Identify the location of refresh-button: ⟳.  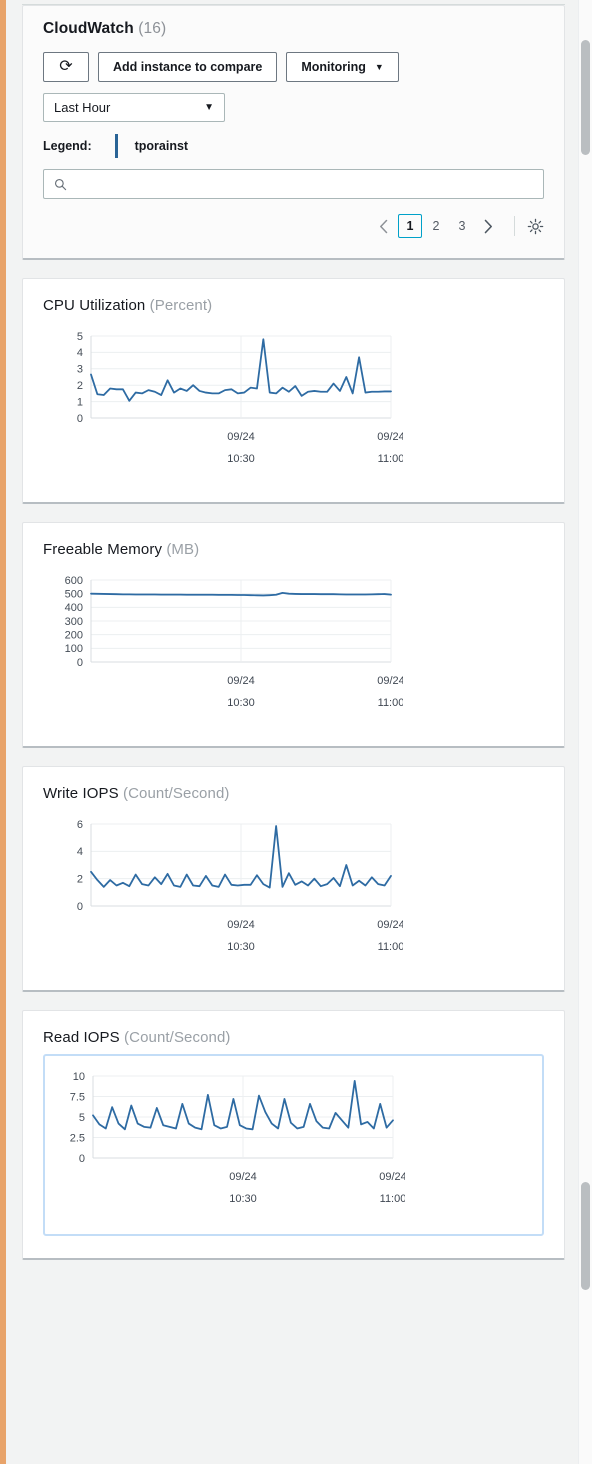
(66, 67).